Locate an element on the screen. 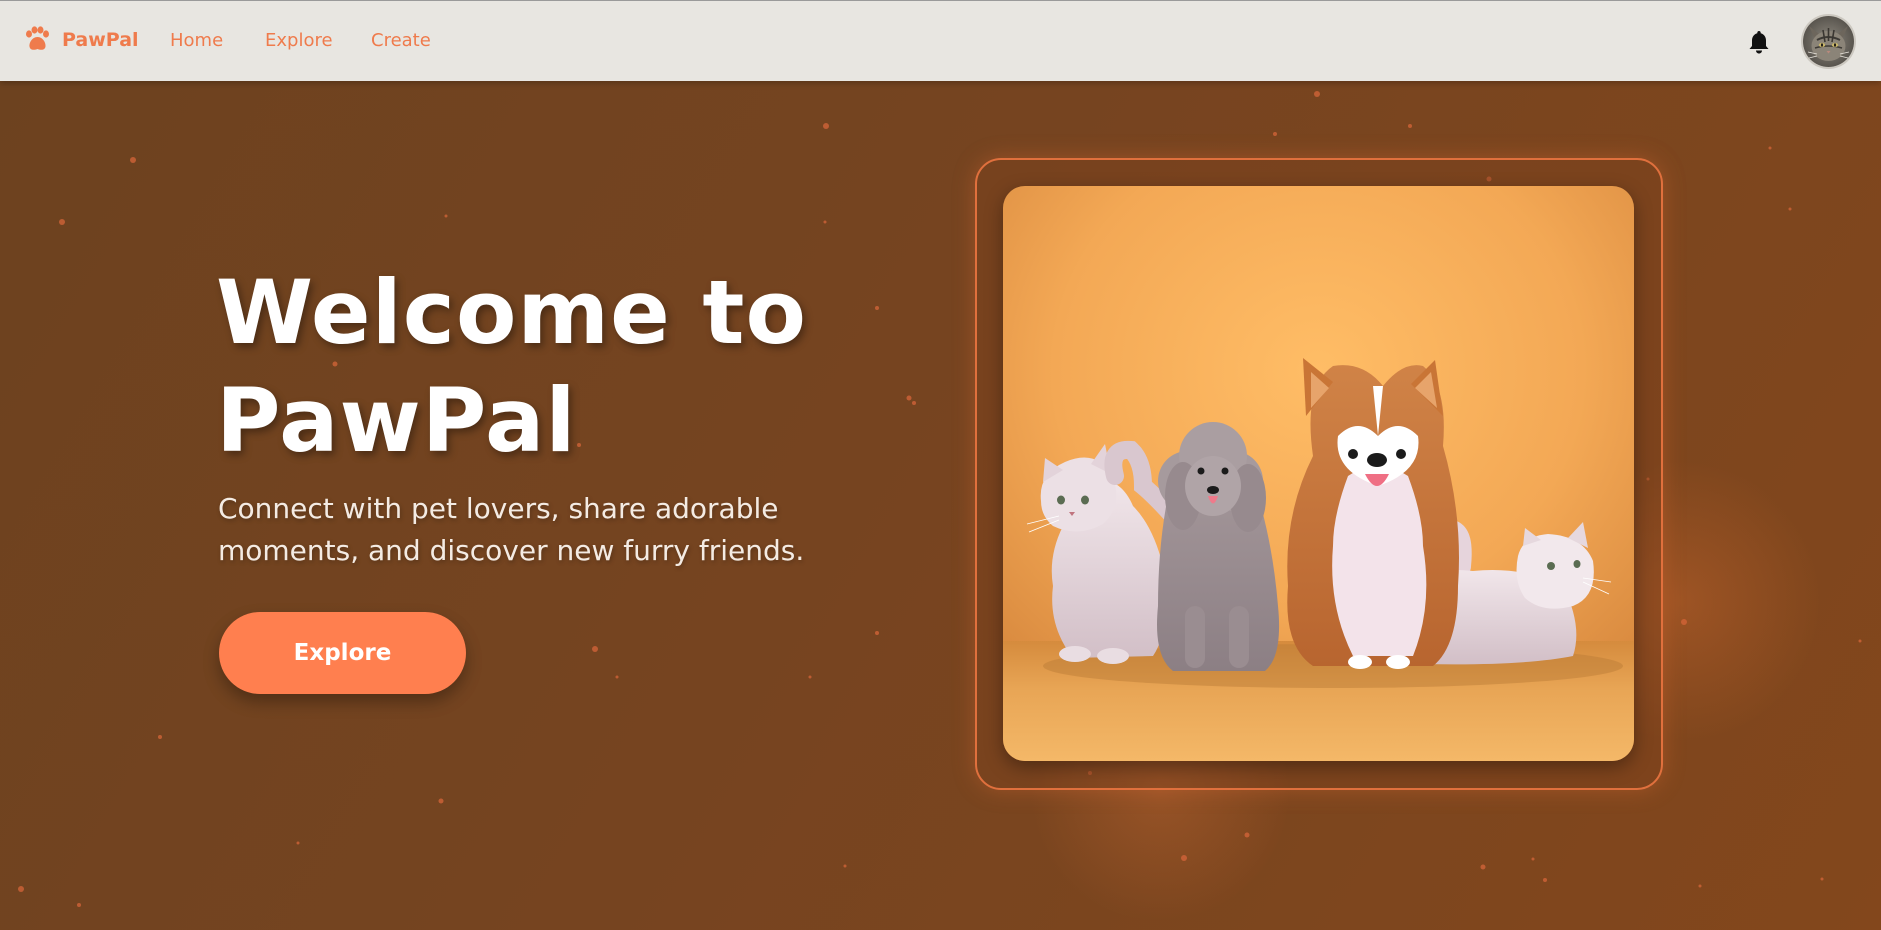 The image size is (1881, 930). hero-title-line2: PawPal is located at coordinates (396, 420).